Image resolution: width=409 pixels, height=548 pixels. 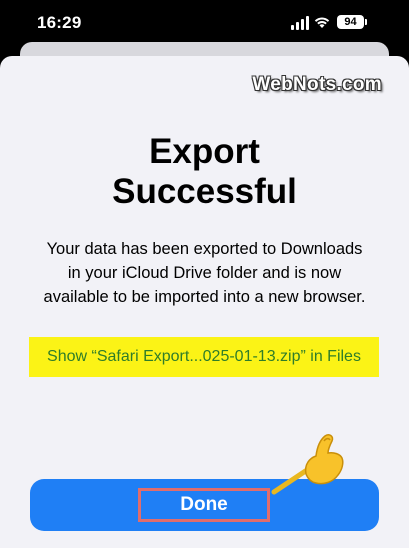 I want to click on status-time: 16:29, so click(x=59, y=22).